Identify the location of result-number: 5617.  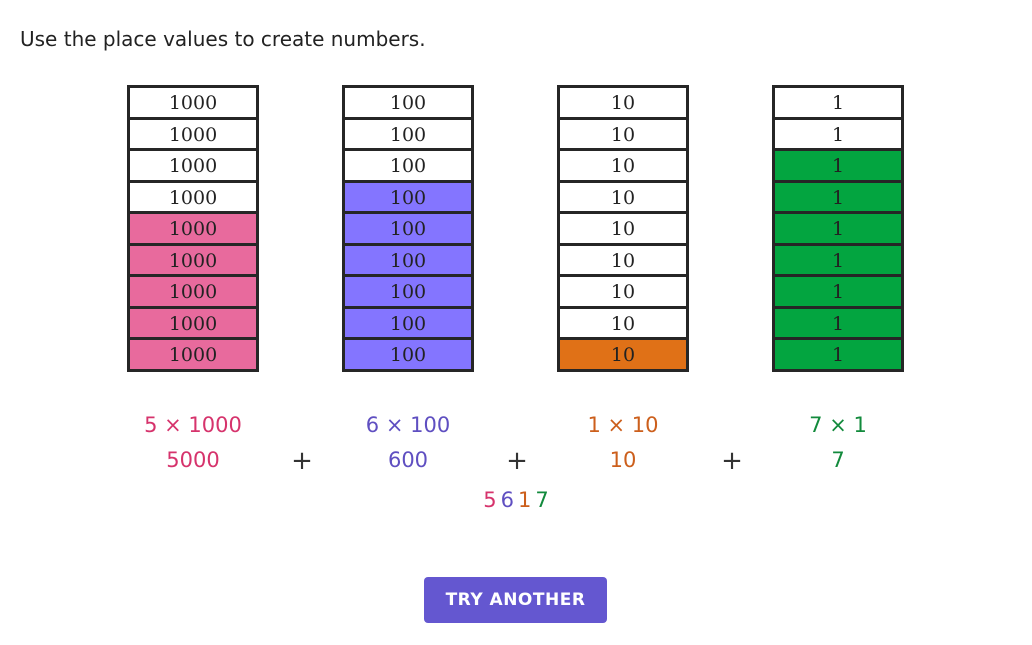
(516, 500).